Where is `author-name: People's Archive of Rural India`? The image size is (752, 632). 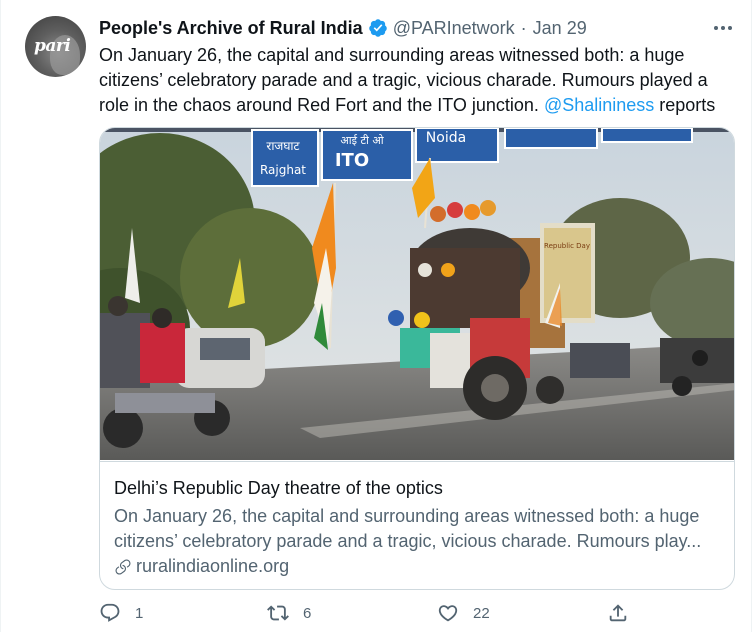 author-name: People's Archive of Rural India is located at coordinates (231, 28).